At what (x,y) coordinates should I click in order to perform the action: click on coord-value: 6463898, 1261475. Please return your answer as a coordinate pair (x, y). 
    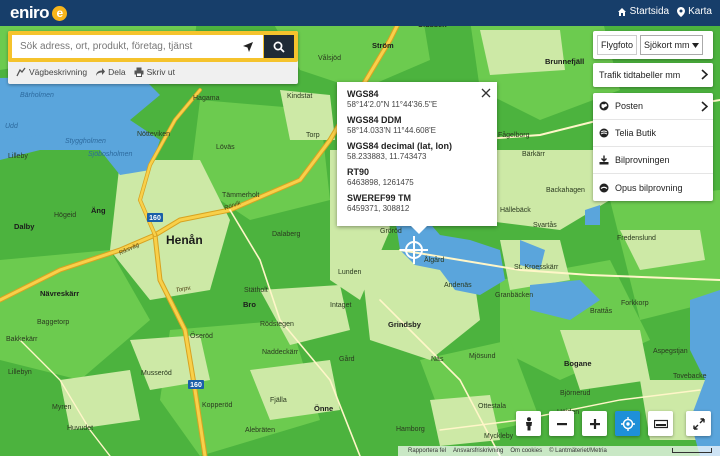
    Looking at the image, I should click on (380, 182).